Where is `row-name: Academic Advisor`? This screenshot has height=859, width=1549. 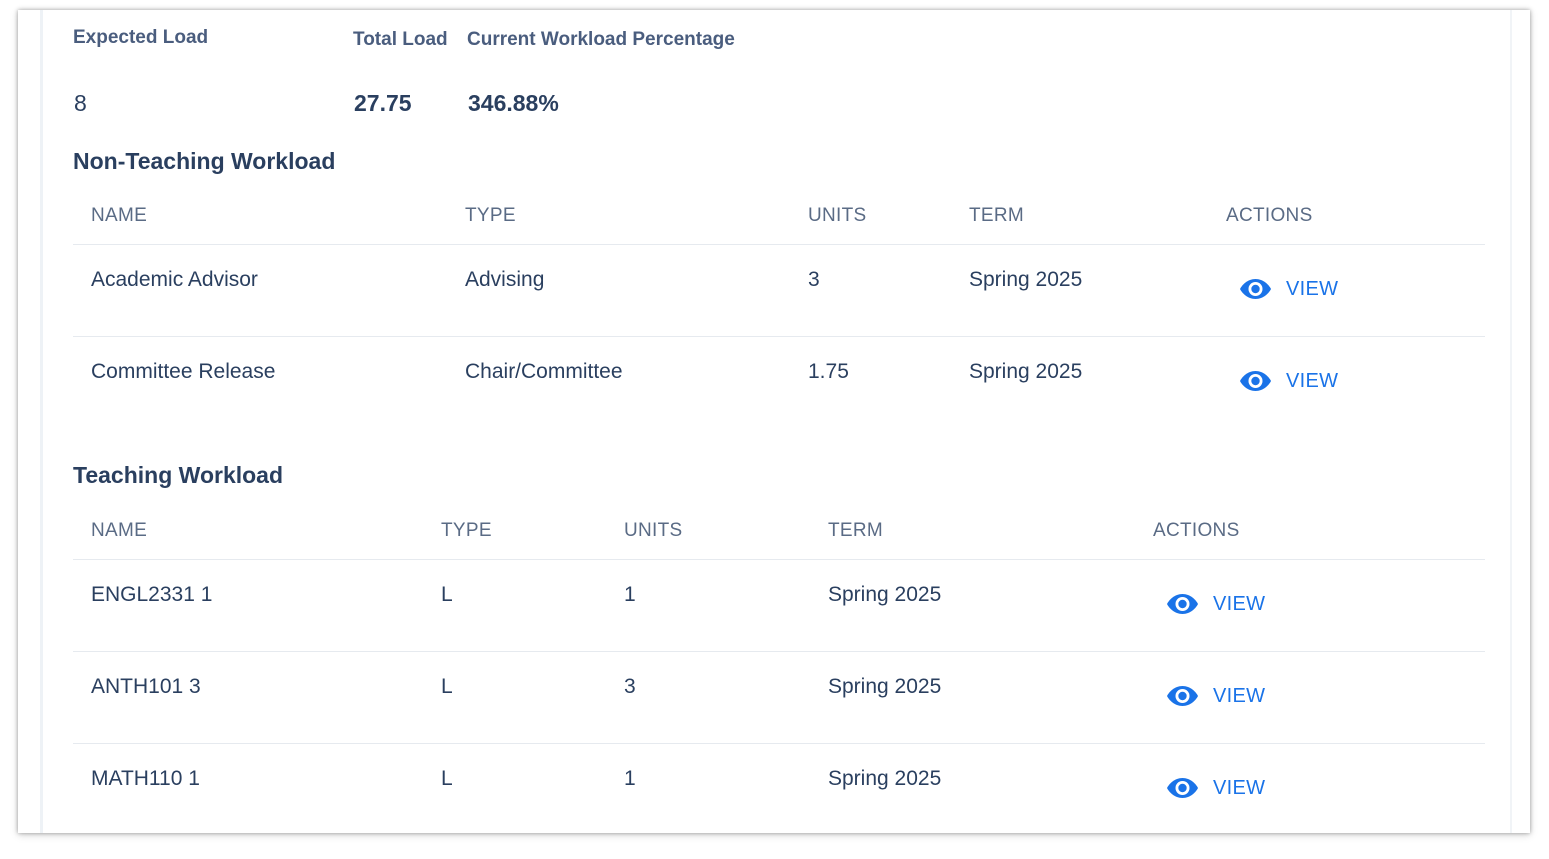
row-name: Academic Advisor is located at coordinates (174, 279).